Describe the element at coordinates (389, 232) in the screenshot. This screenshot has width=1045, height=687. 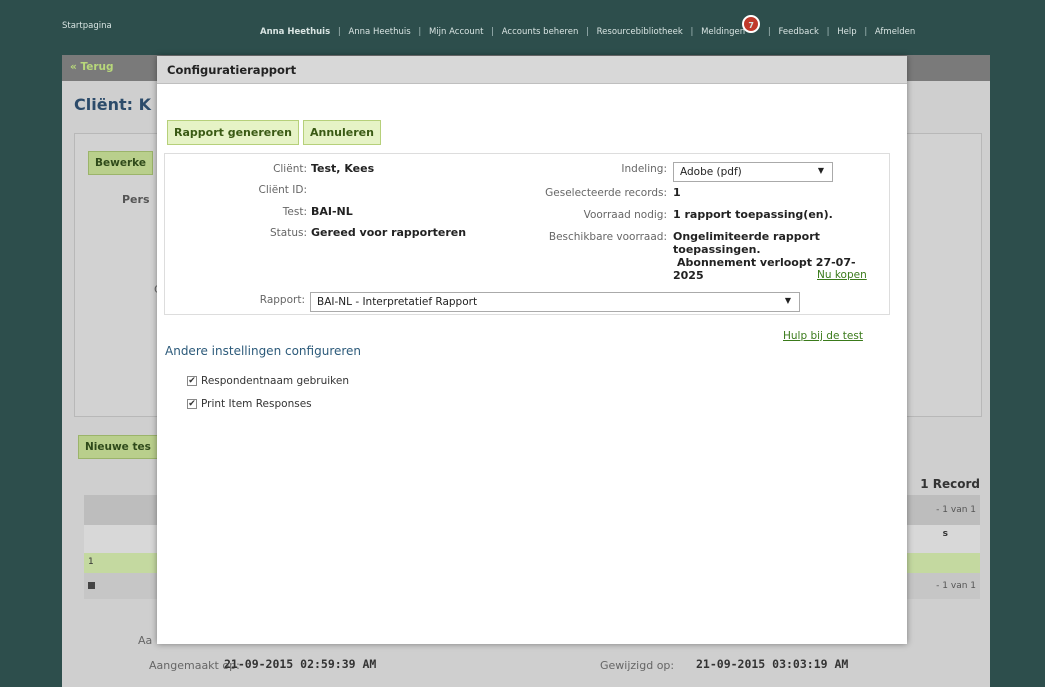
I see `status-value: Gereed voor rapporteren` at that location.